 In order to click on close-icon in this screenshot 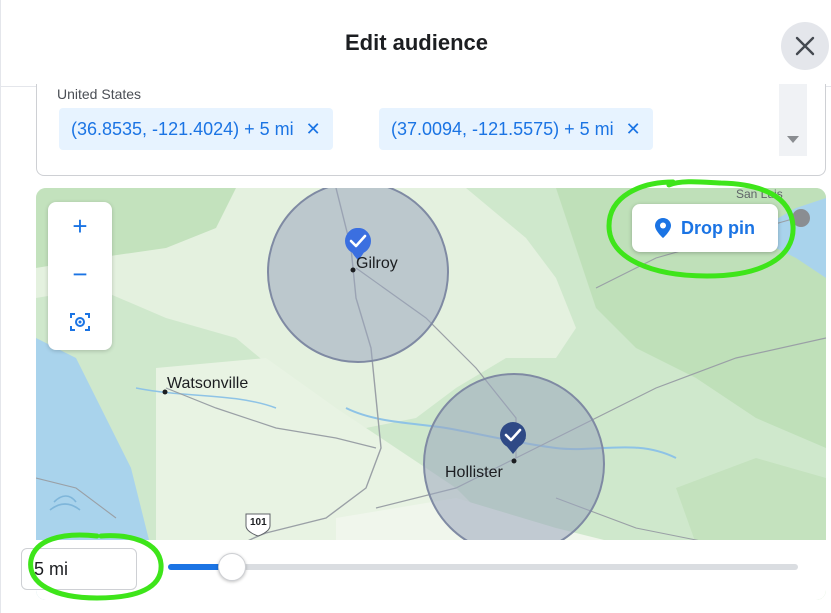, I will do `click(805, 46)`.